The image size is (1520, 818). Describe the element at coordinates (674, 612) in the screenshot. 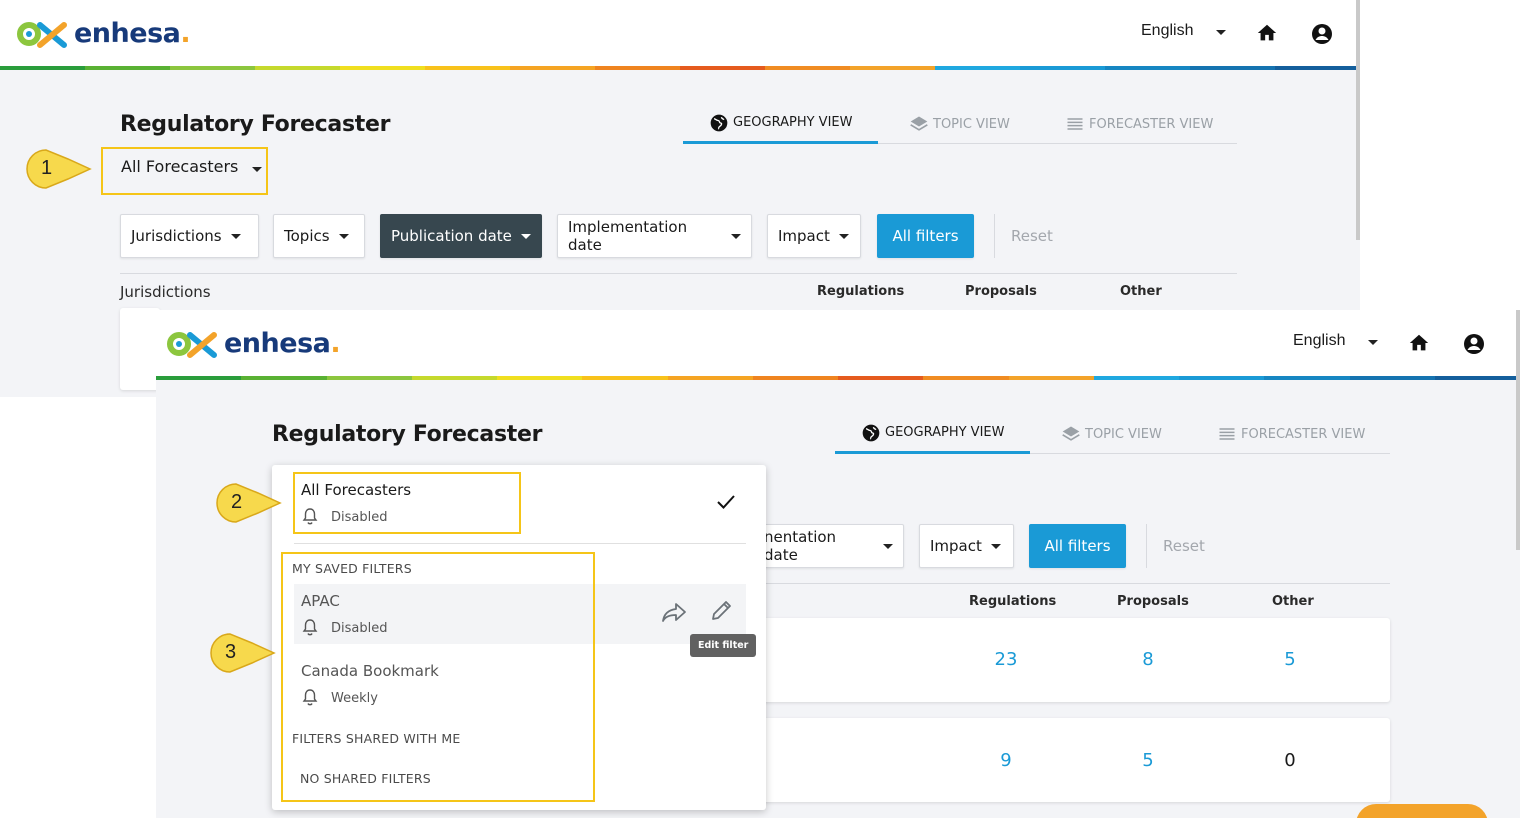

I see `share-icon` at that location.